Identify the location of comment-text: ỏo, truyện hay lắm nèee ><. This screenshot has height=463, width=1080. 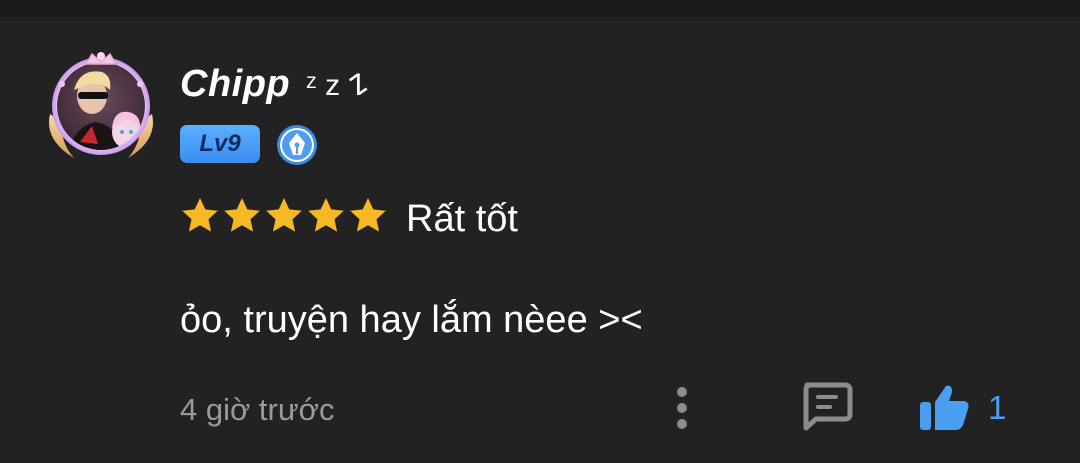
(411, 320).